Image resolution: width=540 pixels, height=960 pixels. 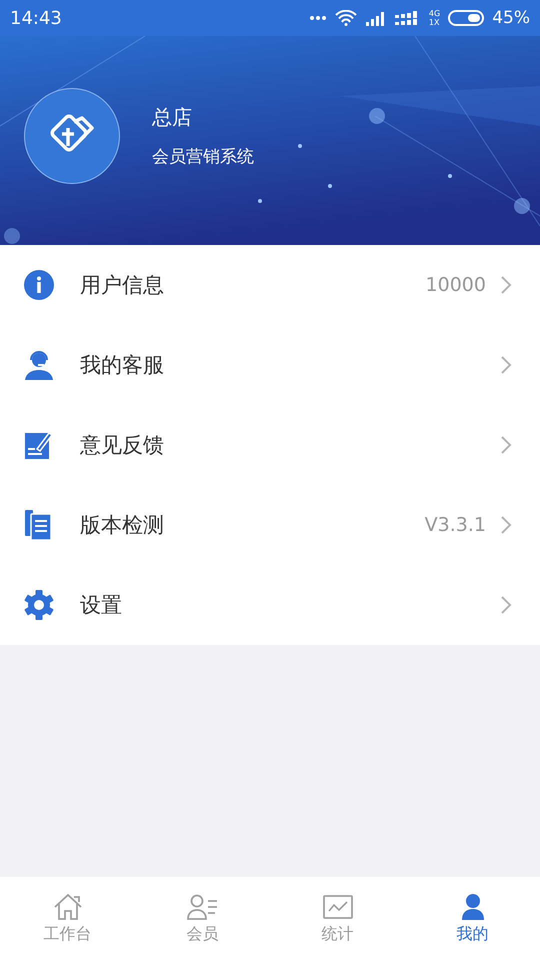 I want to click on wifi-icon, so click(x=345, y=18).